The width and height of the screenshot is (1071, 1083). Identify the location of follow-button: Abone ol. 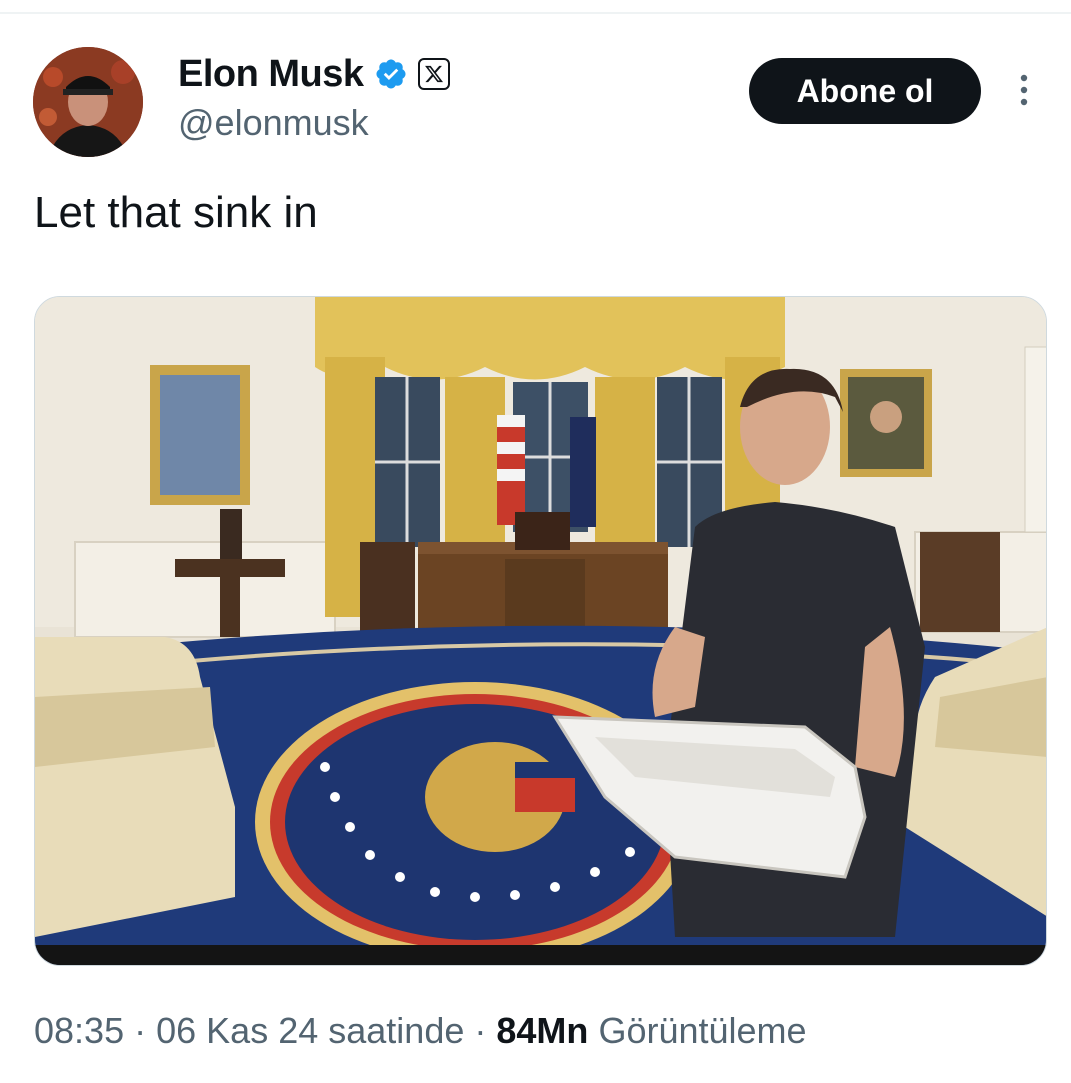
(865, 91).